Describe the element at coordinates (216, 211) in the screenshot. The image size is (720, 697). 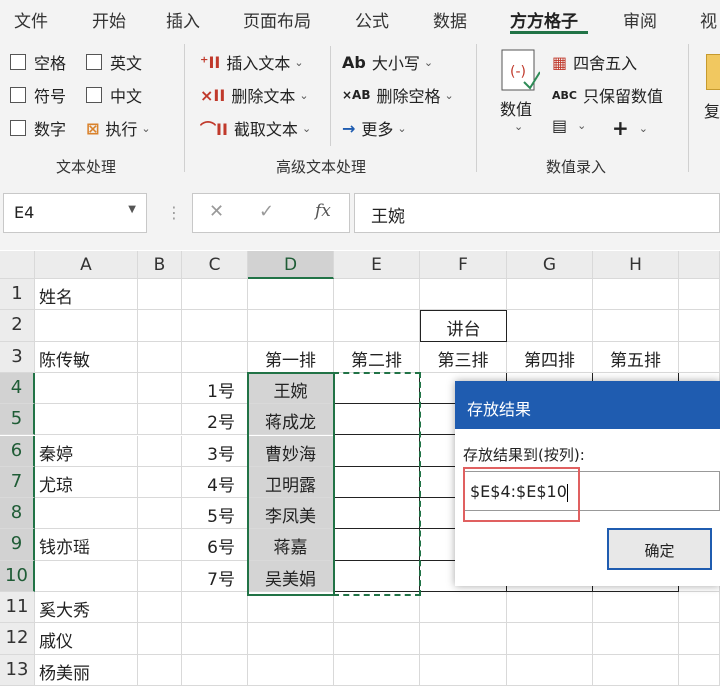
I see `cancel-icon: ✕` at that location.